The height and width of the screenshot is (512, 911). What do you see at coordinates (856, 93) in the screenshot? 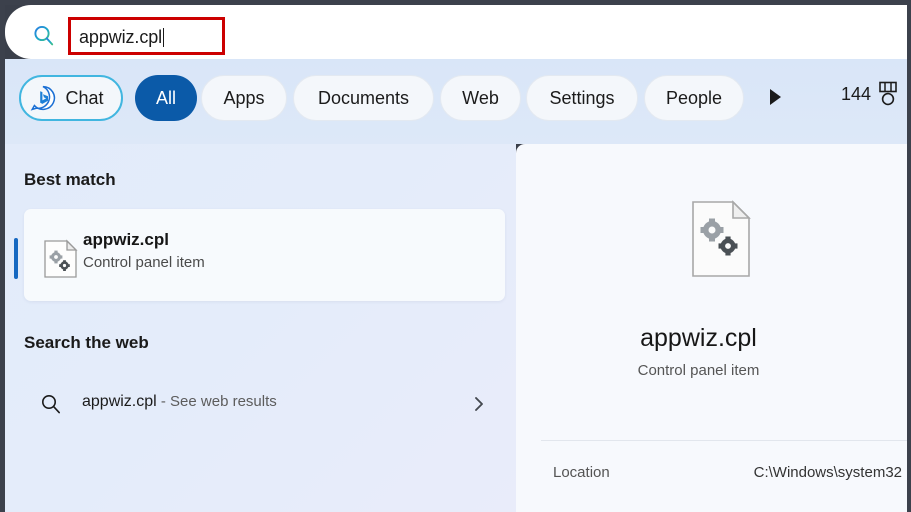
I see `rewards-points: 144` at bounding box center [856, 93].